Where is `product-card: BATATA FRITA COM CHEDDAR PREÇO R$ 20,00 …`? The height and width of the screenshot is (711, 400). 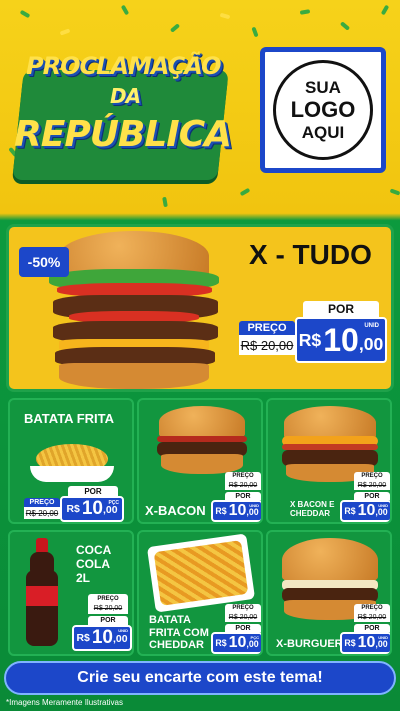
product-card: BATATA FRITA COM CHEDDAR PREÇO R$ 20,00 … is located at coordinates (200, 593).